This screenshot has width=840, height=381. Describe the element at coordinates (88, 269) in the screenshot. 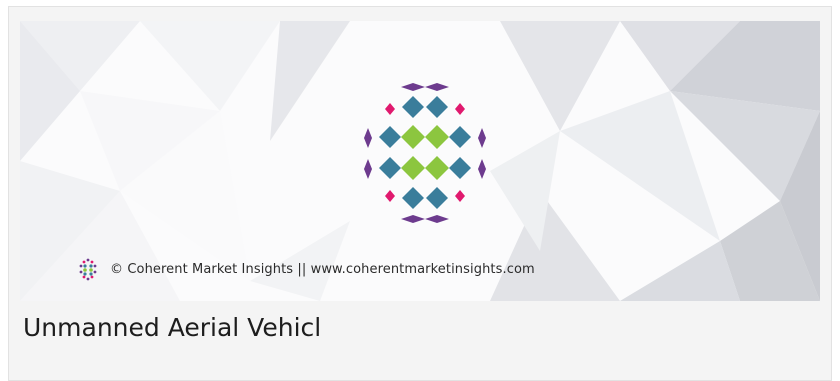

I see `coherent-market-insights-mini-logo` at that location.